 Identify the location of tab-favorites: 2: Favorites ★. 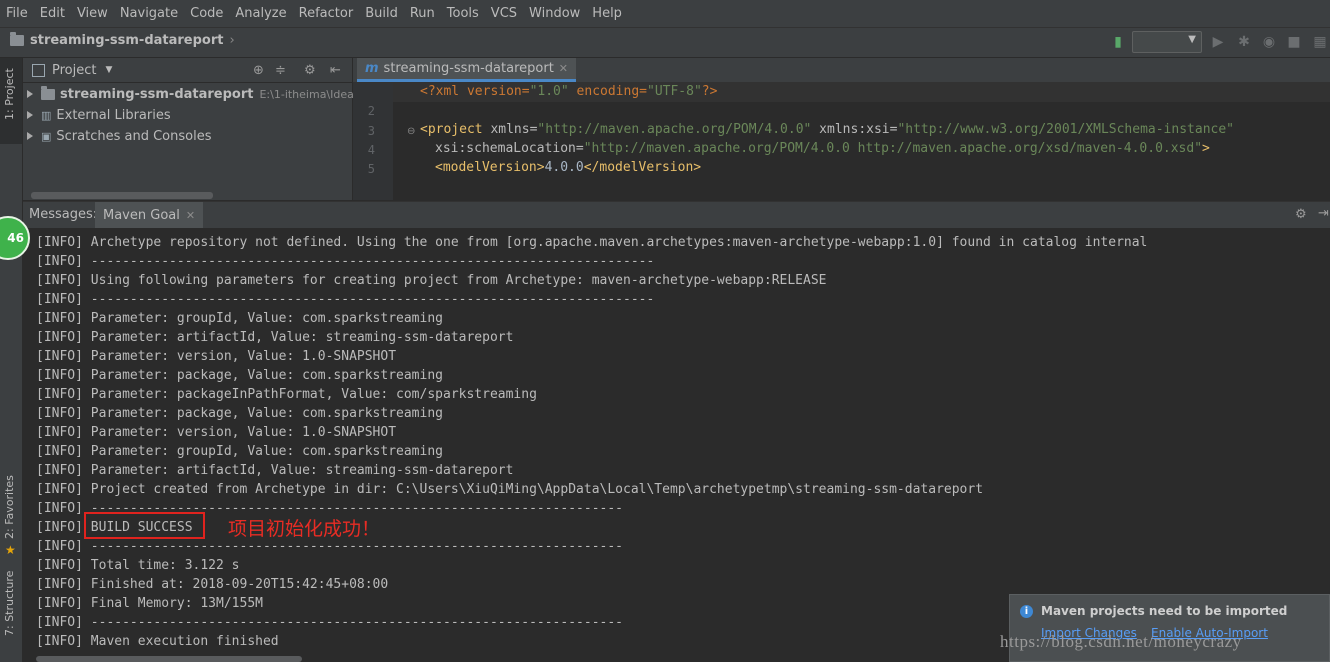
(11, 518).